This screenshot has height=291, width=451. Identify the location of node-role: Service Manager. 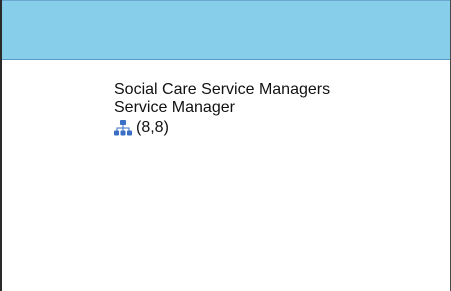
(174, 107).